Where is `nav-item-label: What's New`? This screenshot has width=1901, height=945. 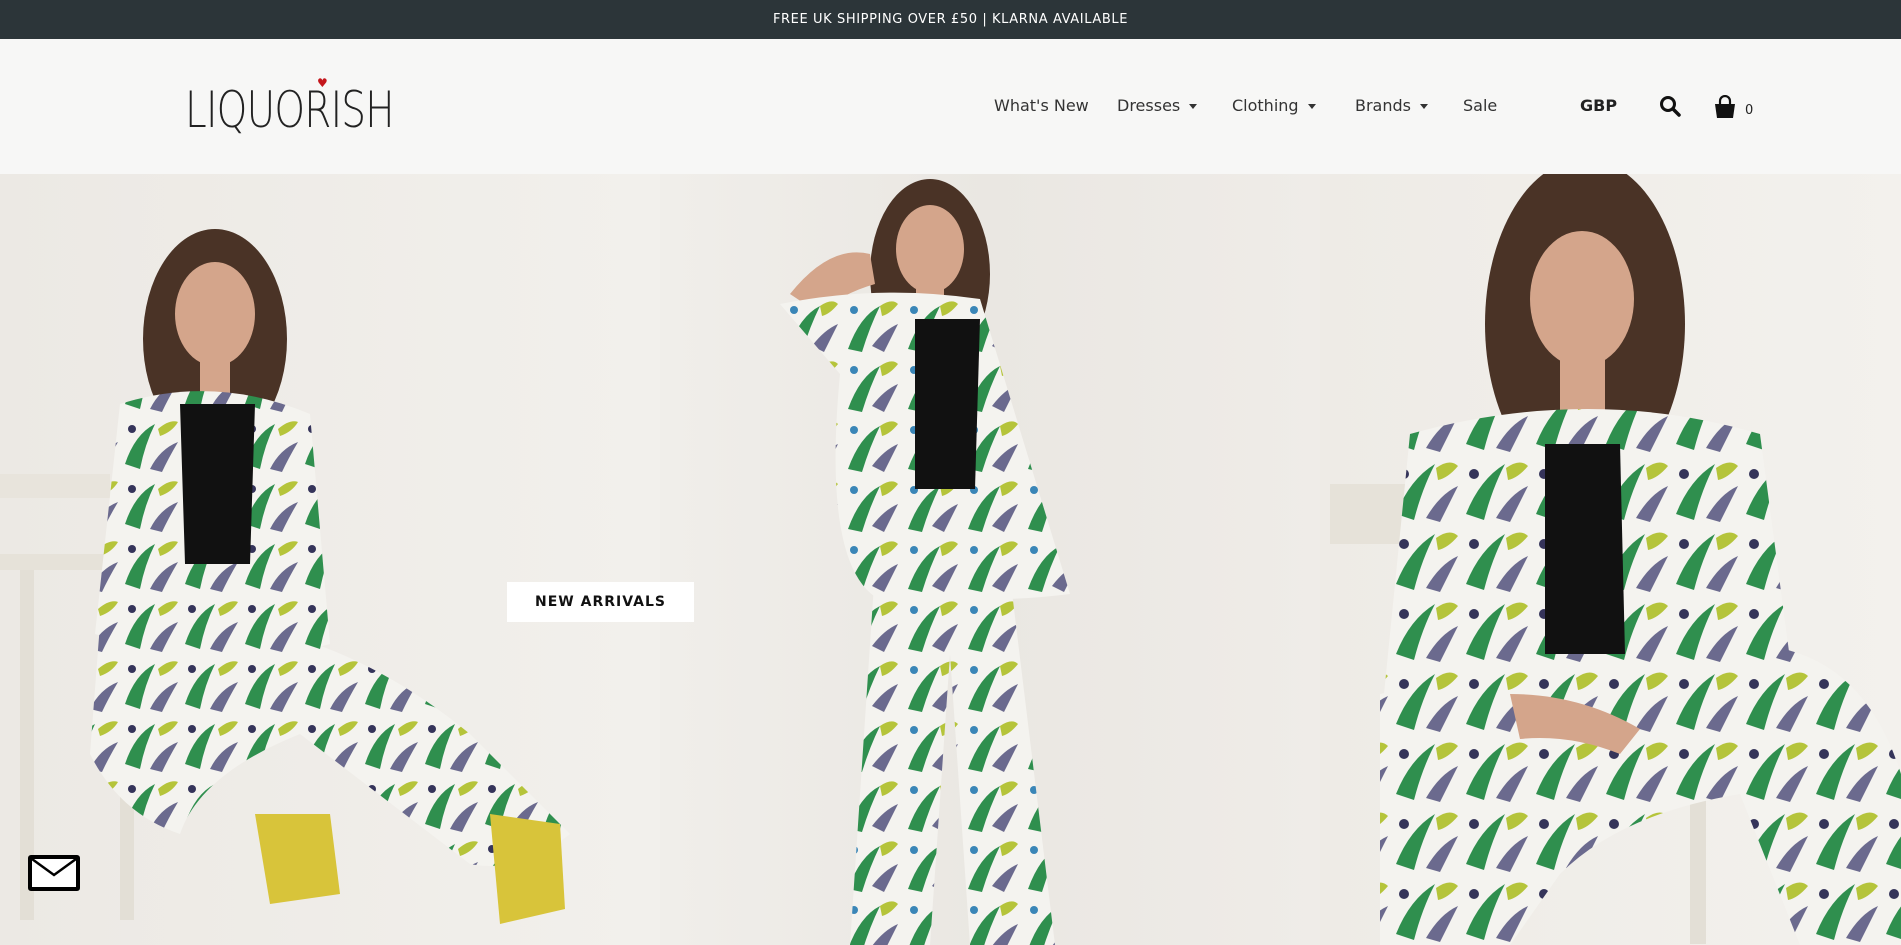
nav-item-label: What's New is located at coordinates (1041, 105).